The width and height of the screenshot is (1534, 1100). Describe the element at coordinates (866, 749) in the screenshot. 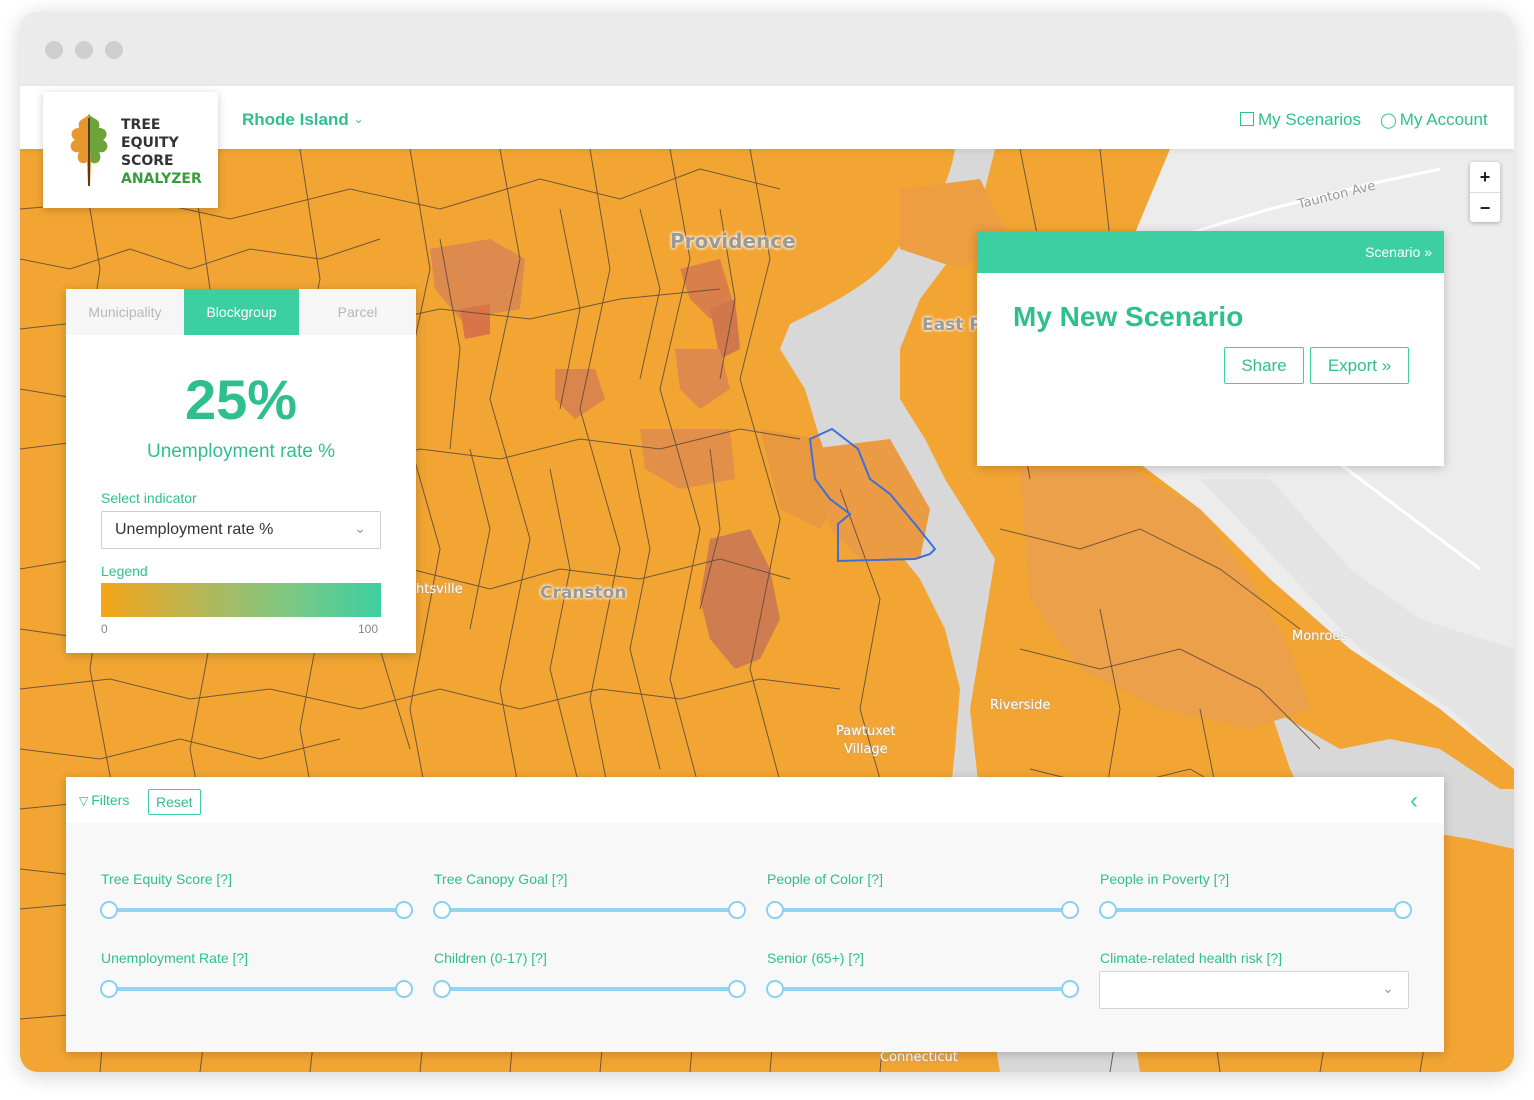

I see `map-label-village: Village` at that location.